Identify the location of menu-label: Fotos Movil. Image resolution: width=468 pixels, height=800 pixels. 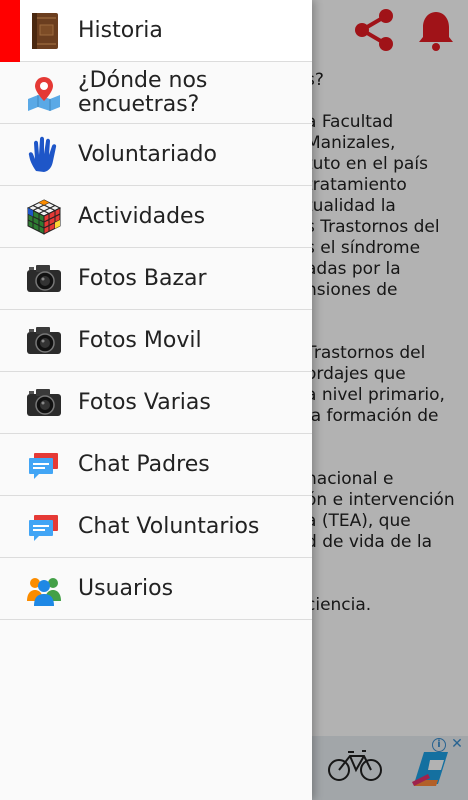
(140, 340).